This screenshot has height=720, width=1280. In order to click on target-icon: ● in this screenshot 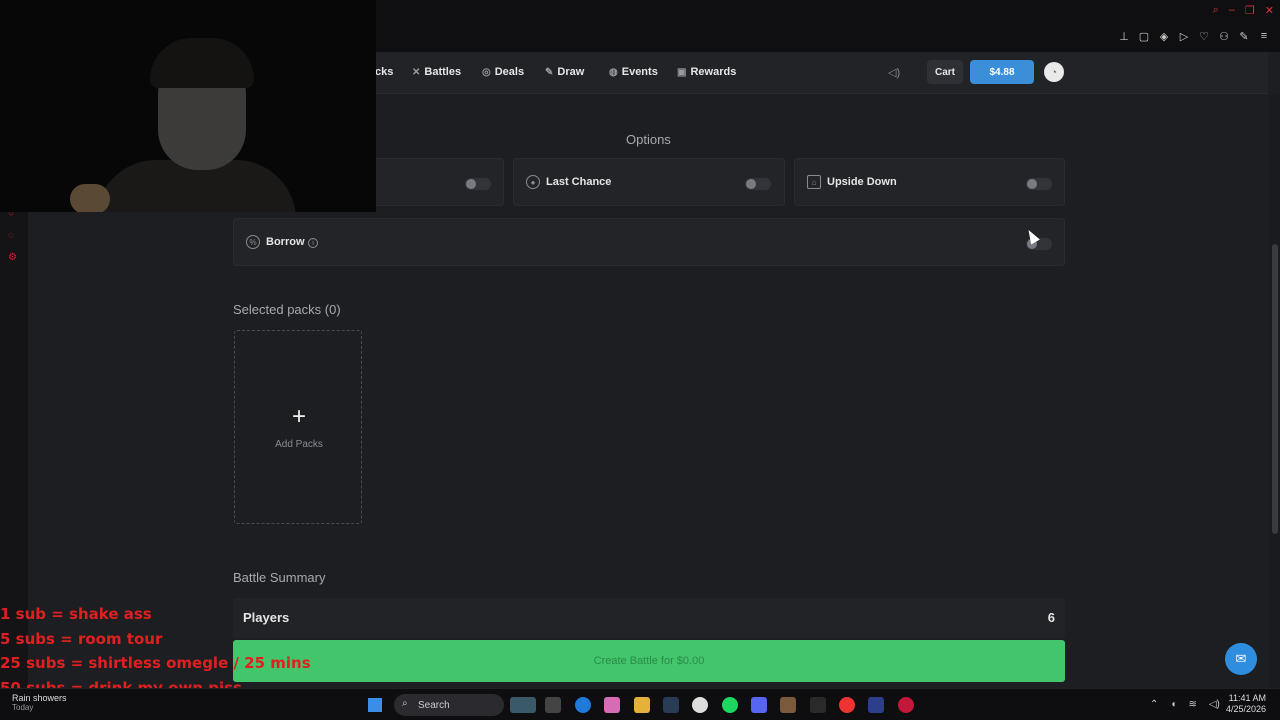, I will do `click(533, 182)`.